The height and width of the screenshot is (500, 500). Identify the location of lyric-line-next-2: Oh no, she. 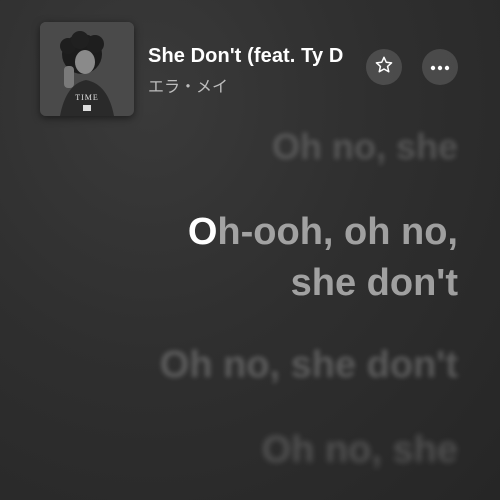
(360, 450).